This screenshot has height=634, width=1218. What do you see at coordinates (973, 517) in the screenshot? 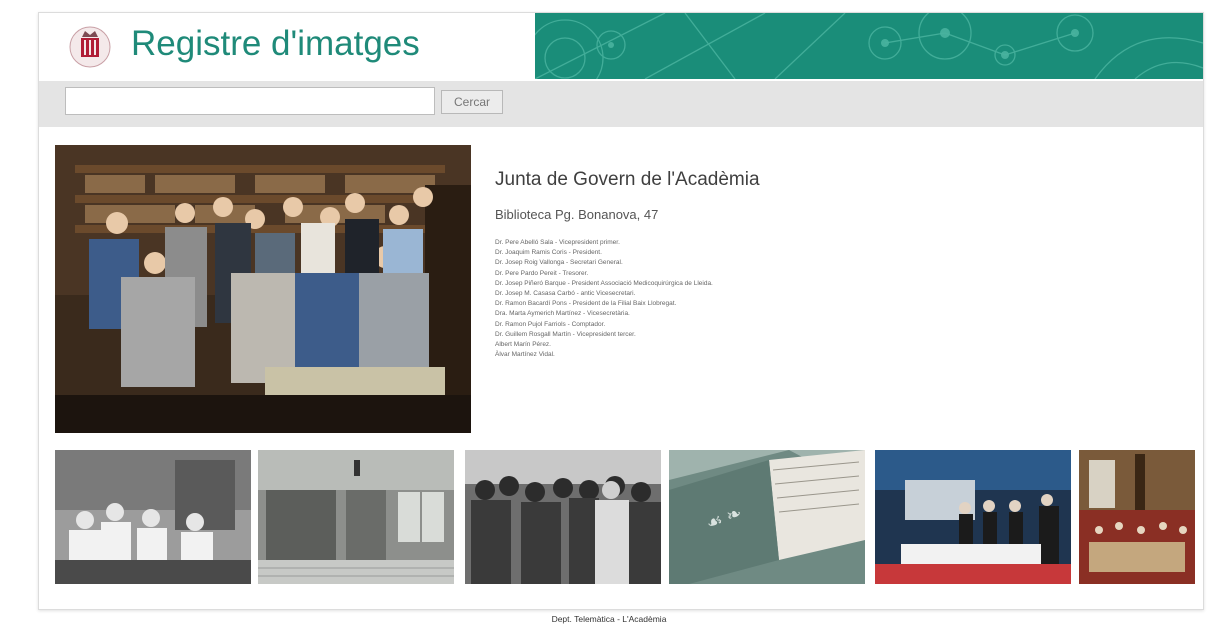
I see `thumbnail-ceremony` at bounding box center [973, 517].